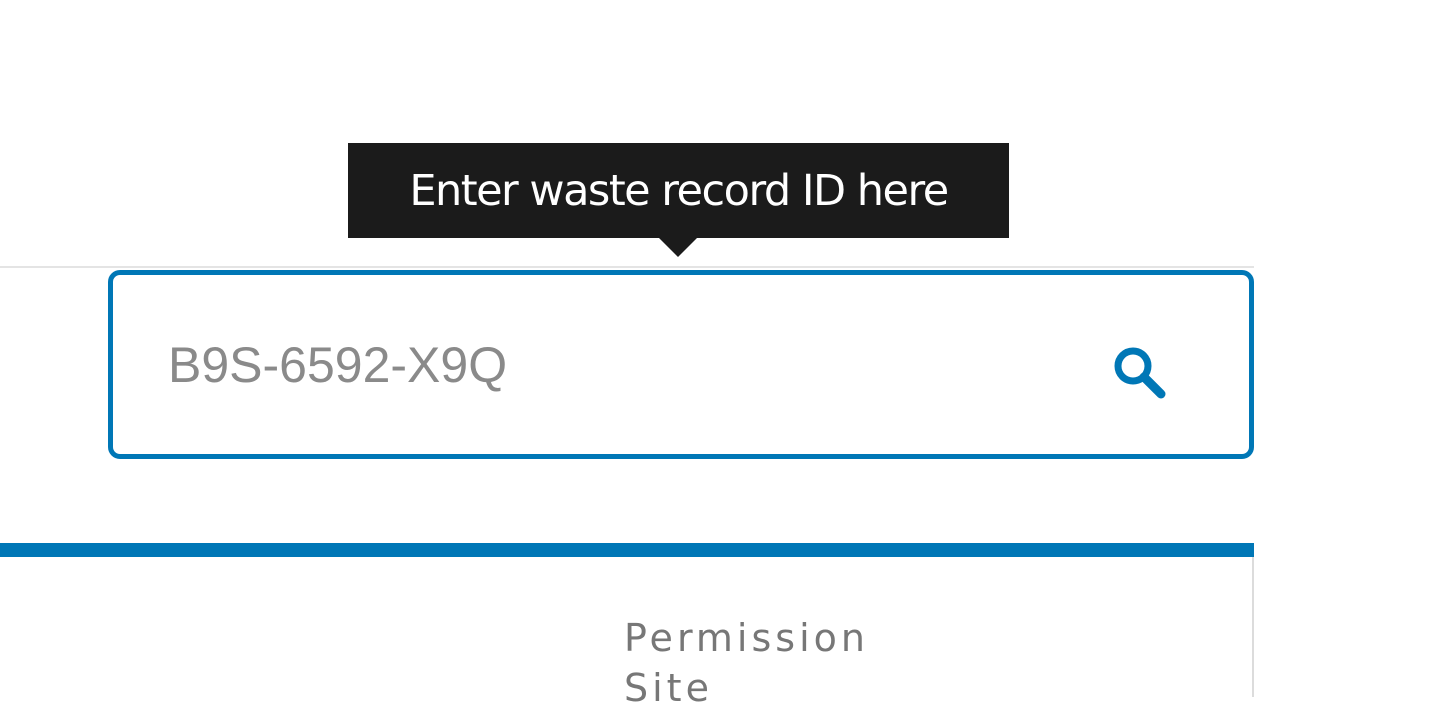 The image size is (1440, 713). I want to click on table-top-border, so click(627, 550).